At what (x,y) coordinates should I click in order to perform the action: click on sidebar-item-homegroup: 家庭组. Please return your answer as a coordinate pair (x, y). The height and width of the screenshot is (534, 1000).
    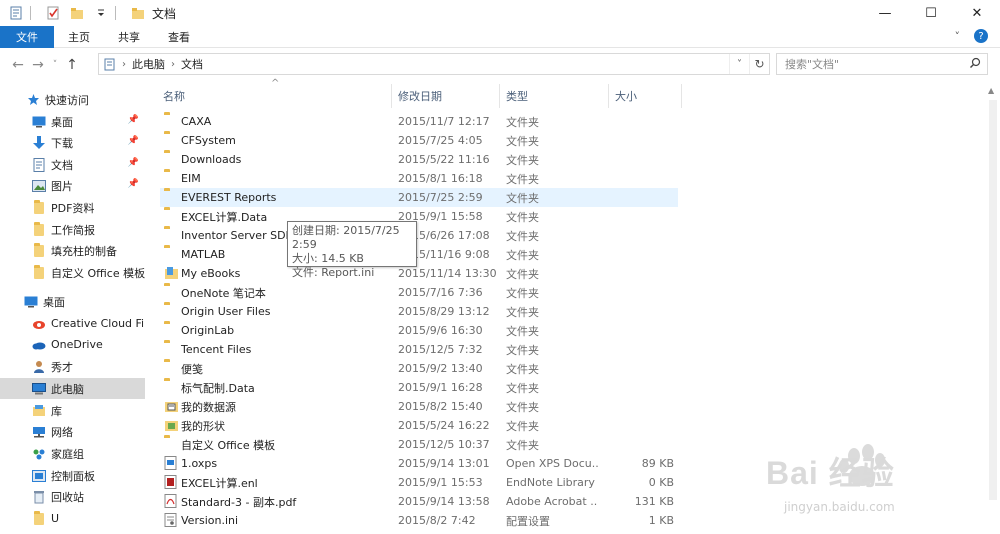
    Looking at the image, I should click on (72, 453).